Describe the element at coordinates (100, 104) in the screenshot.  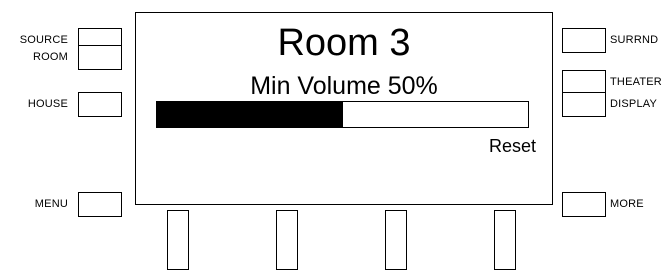
I see `house-button` at that location.